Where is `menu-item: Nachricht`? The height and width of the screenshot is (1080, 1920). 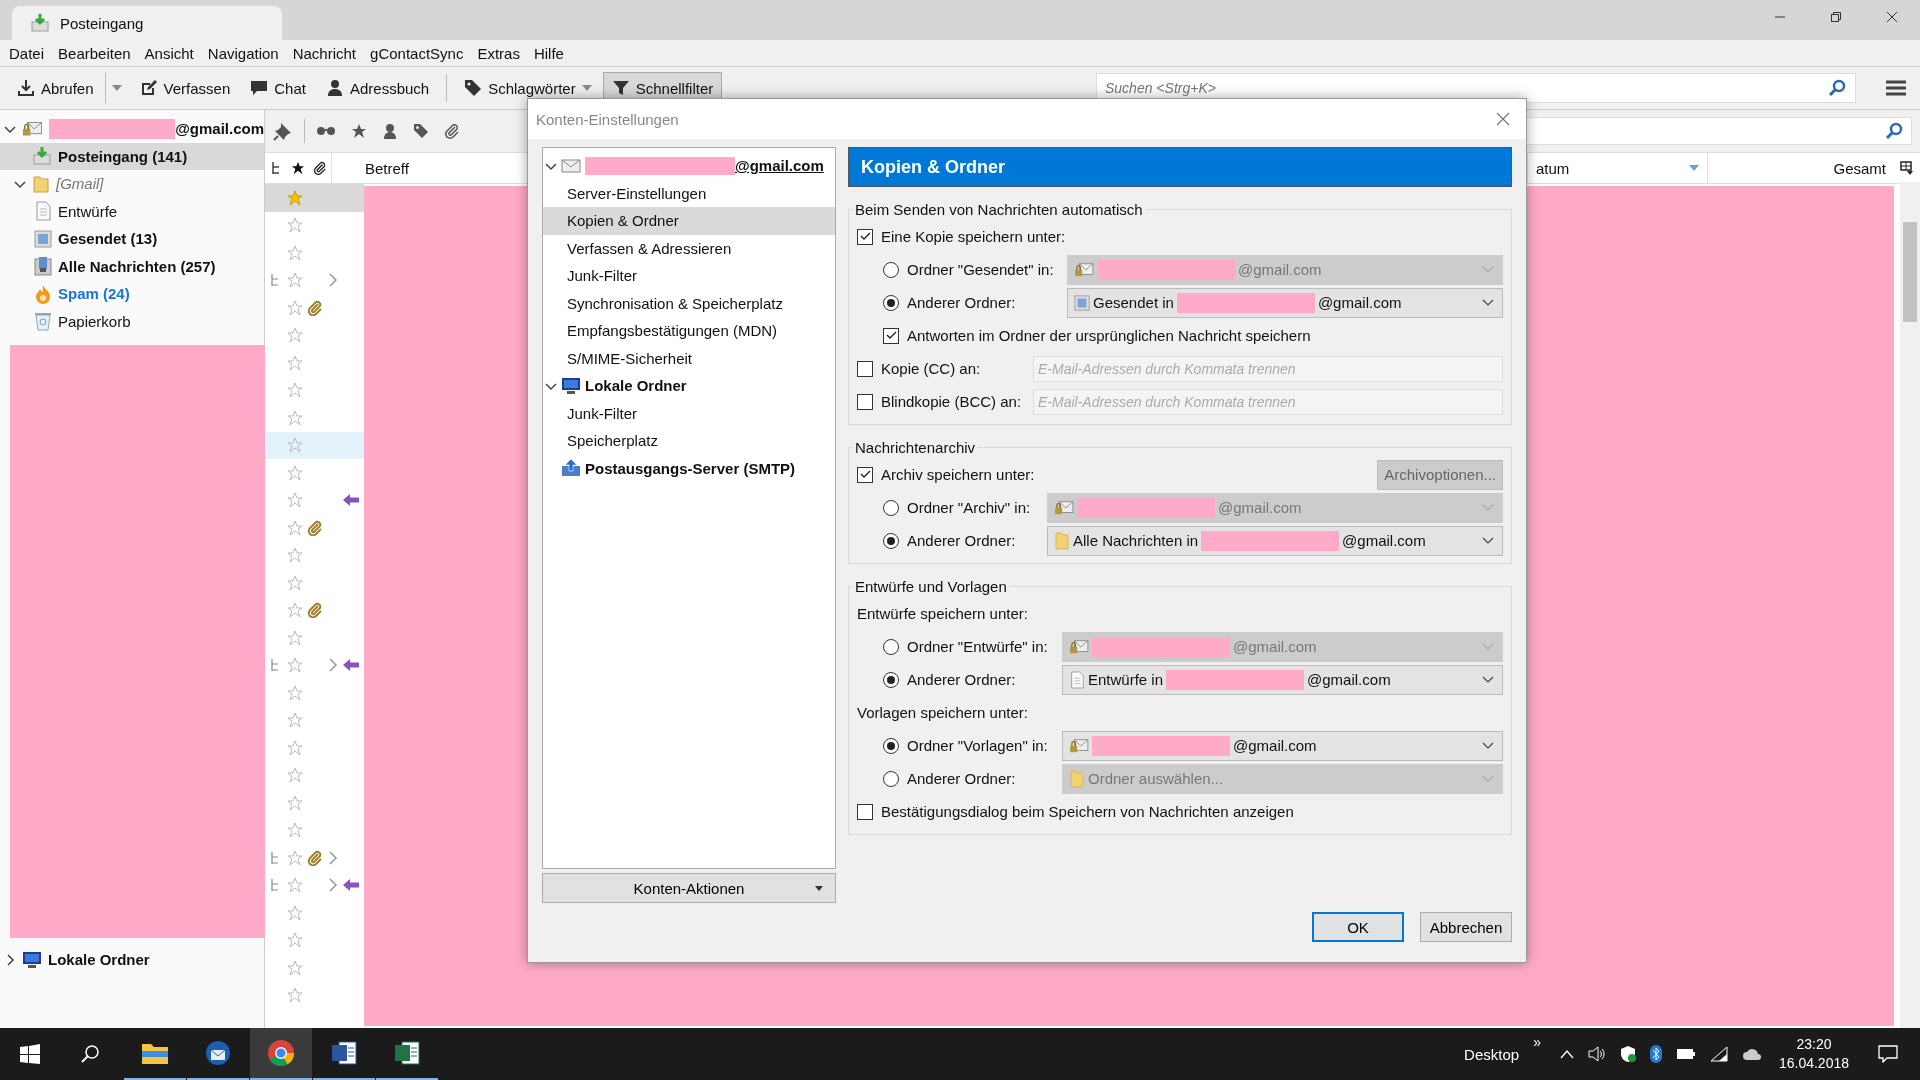
menu-item: Nachricht is located at coordinates (324, 53).